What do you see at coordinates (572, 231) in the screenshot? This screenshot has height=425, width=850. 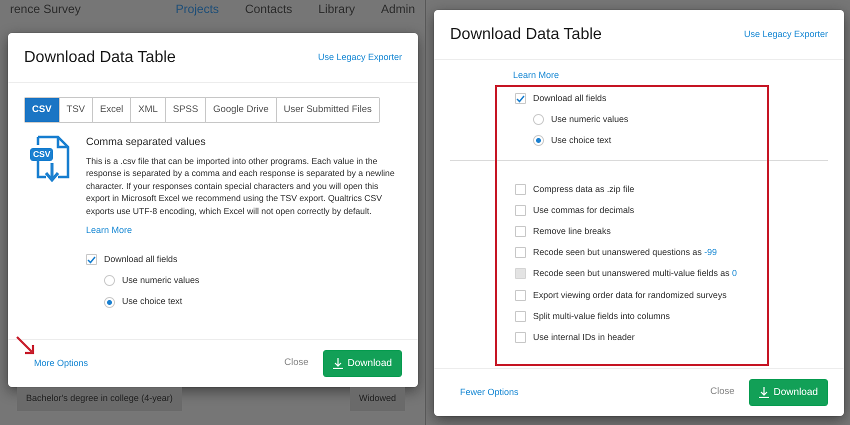 I see `checkbox-label: Remove line breaks` at bounding box center [572, 231].